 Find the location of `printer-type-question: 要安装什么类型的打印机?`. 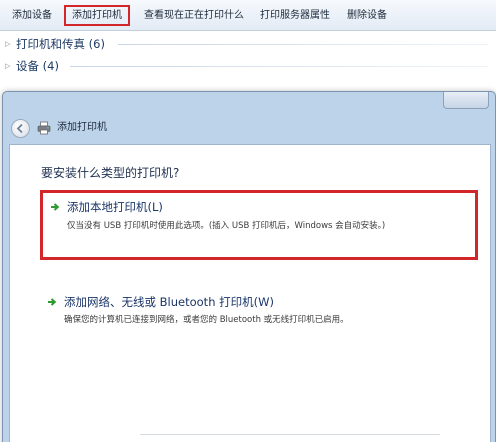

printer-type-question: 要安装什么类型的打印机? is located at coordinates (110, 173).